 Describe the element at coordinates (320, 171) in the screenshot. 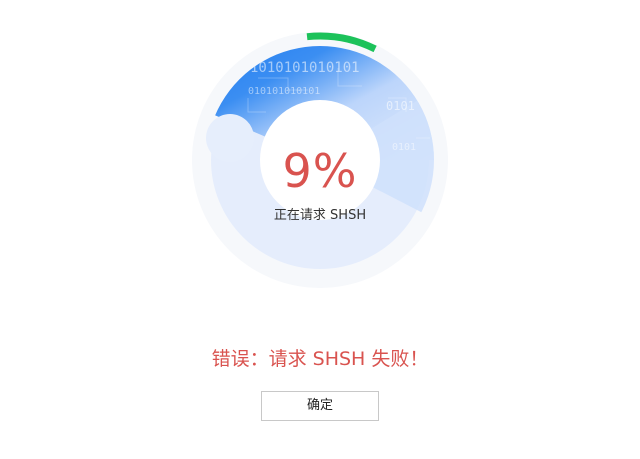

I see `progress-percent: 9%` at that location.